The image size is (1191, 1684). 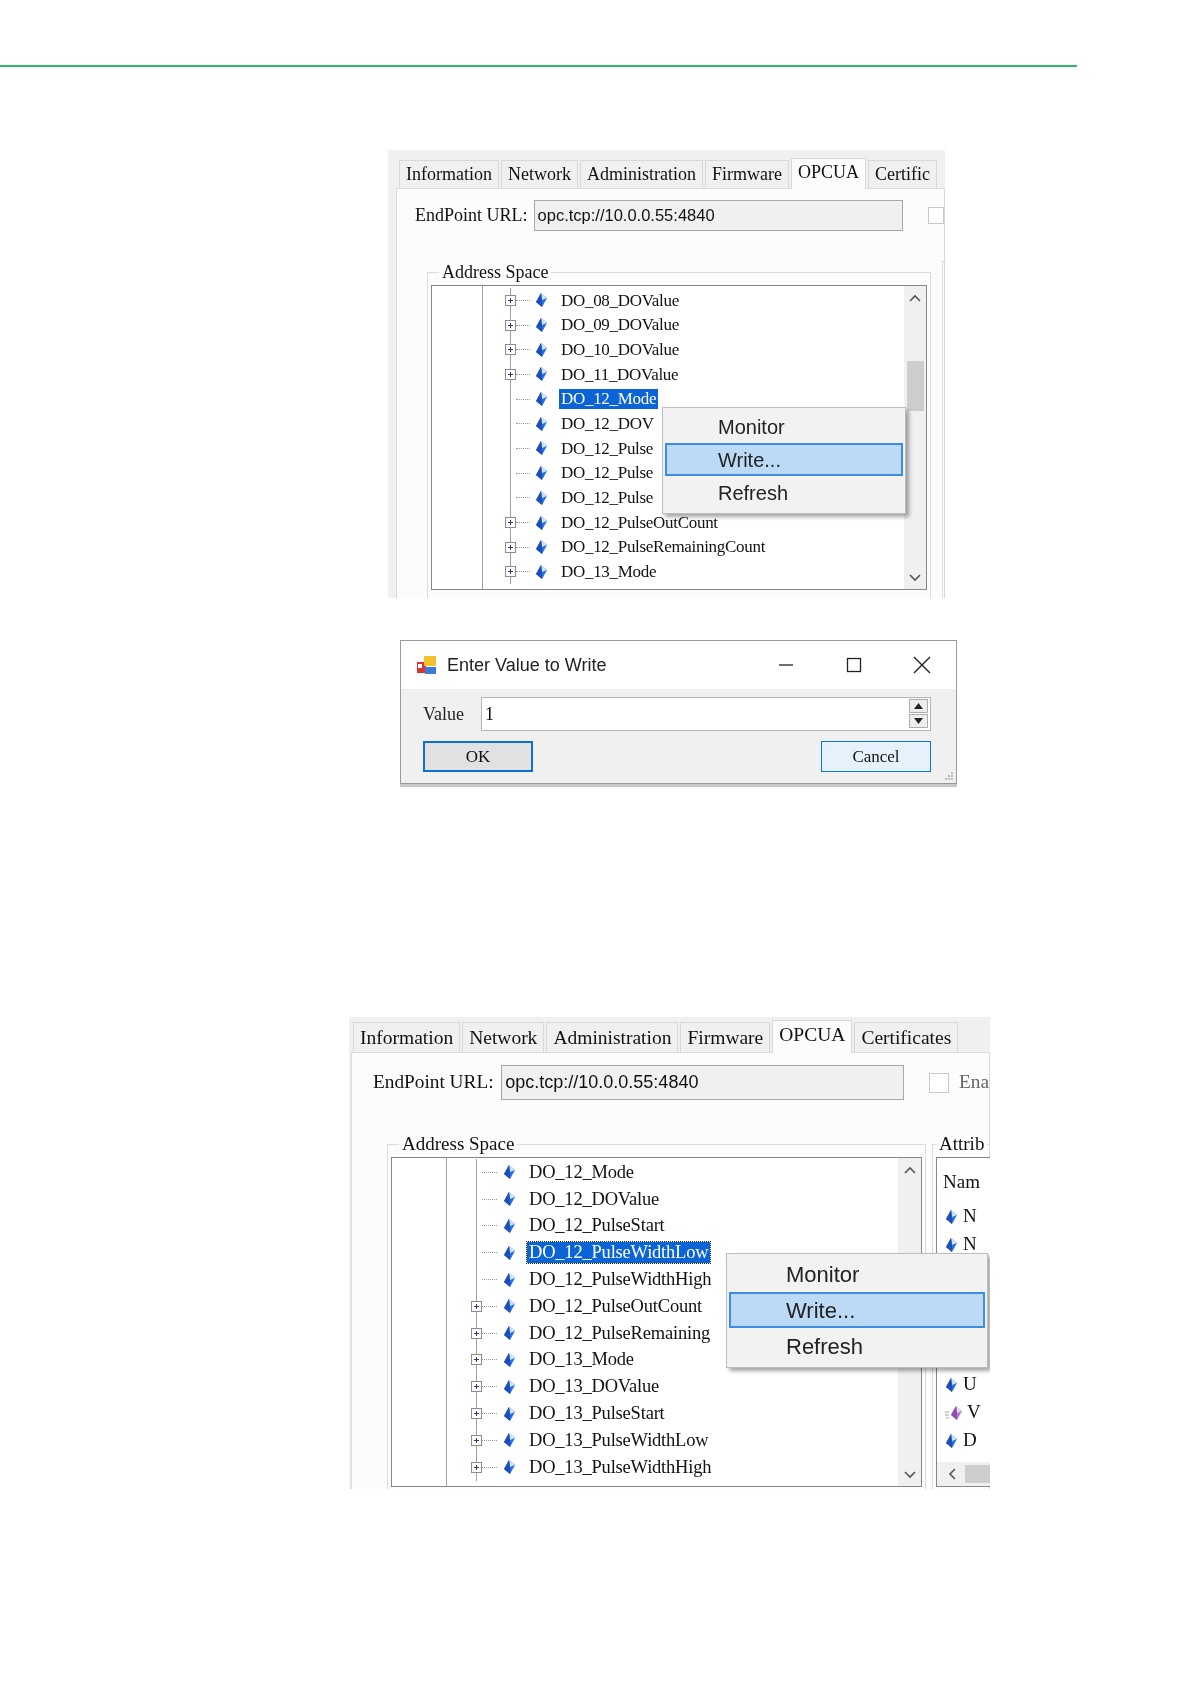 I want to click on tree-item: DO_12_PulseRemaining, so click(x=619, y=1333).